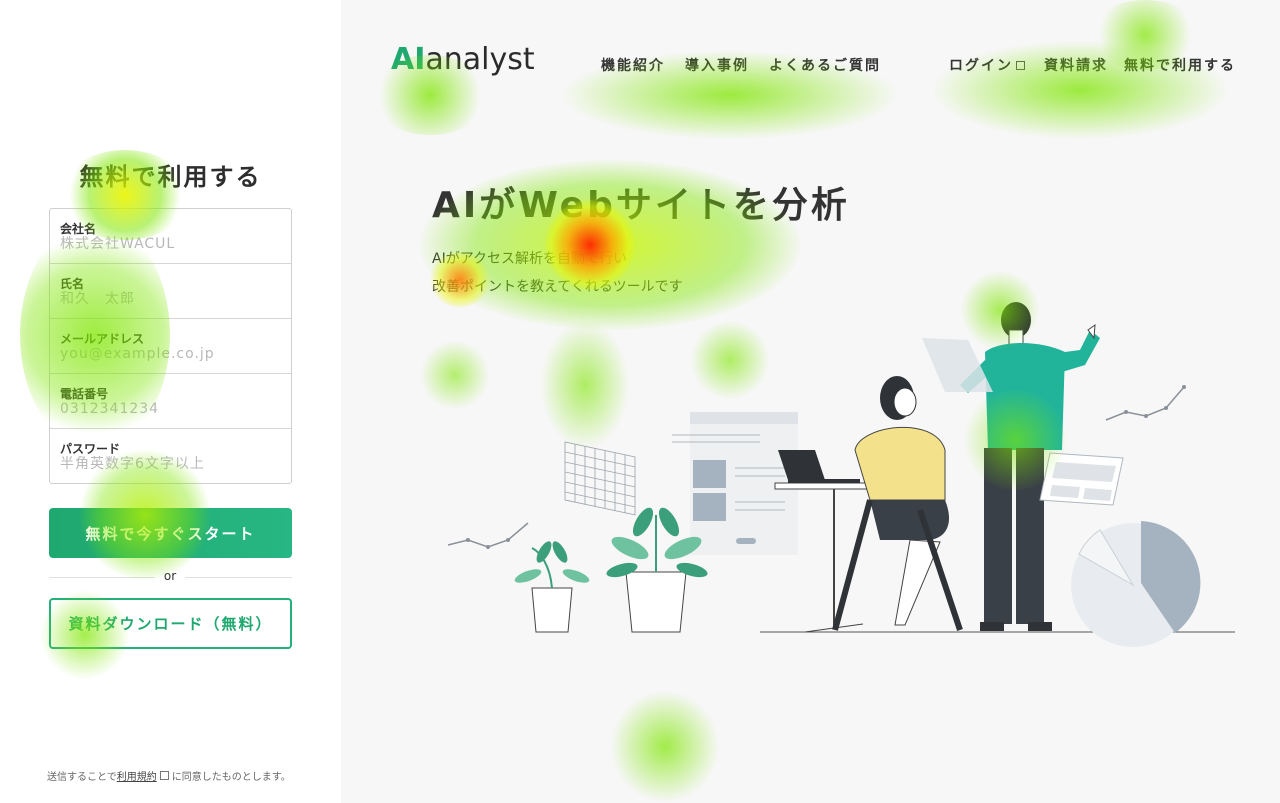 Image resolution: width=1280 pixels, height=803 pixels. Describe the element at coordinates (717, 65) in the screenshot. I see `nav-cases: 導入事例` at that location.